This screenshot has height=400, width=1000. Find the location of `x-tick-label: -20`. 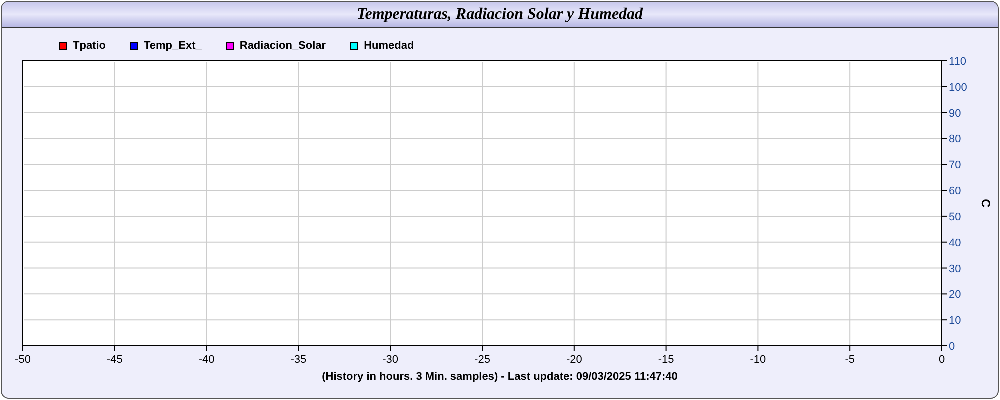

x-tick-label: -20 is located at coordinates (574, 360).